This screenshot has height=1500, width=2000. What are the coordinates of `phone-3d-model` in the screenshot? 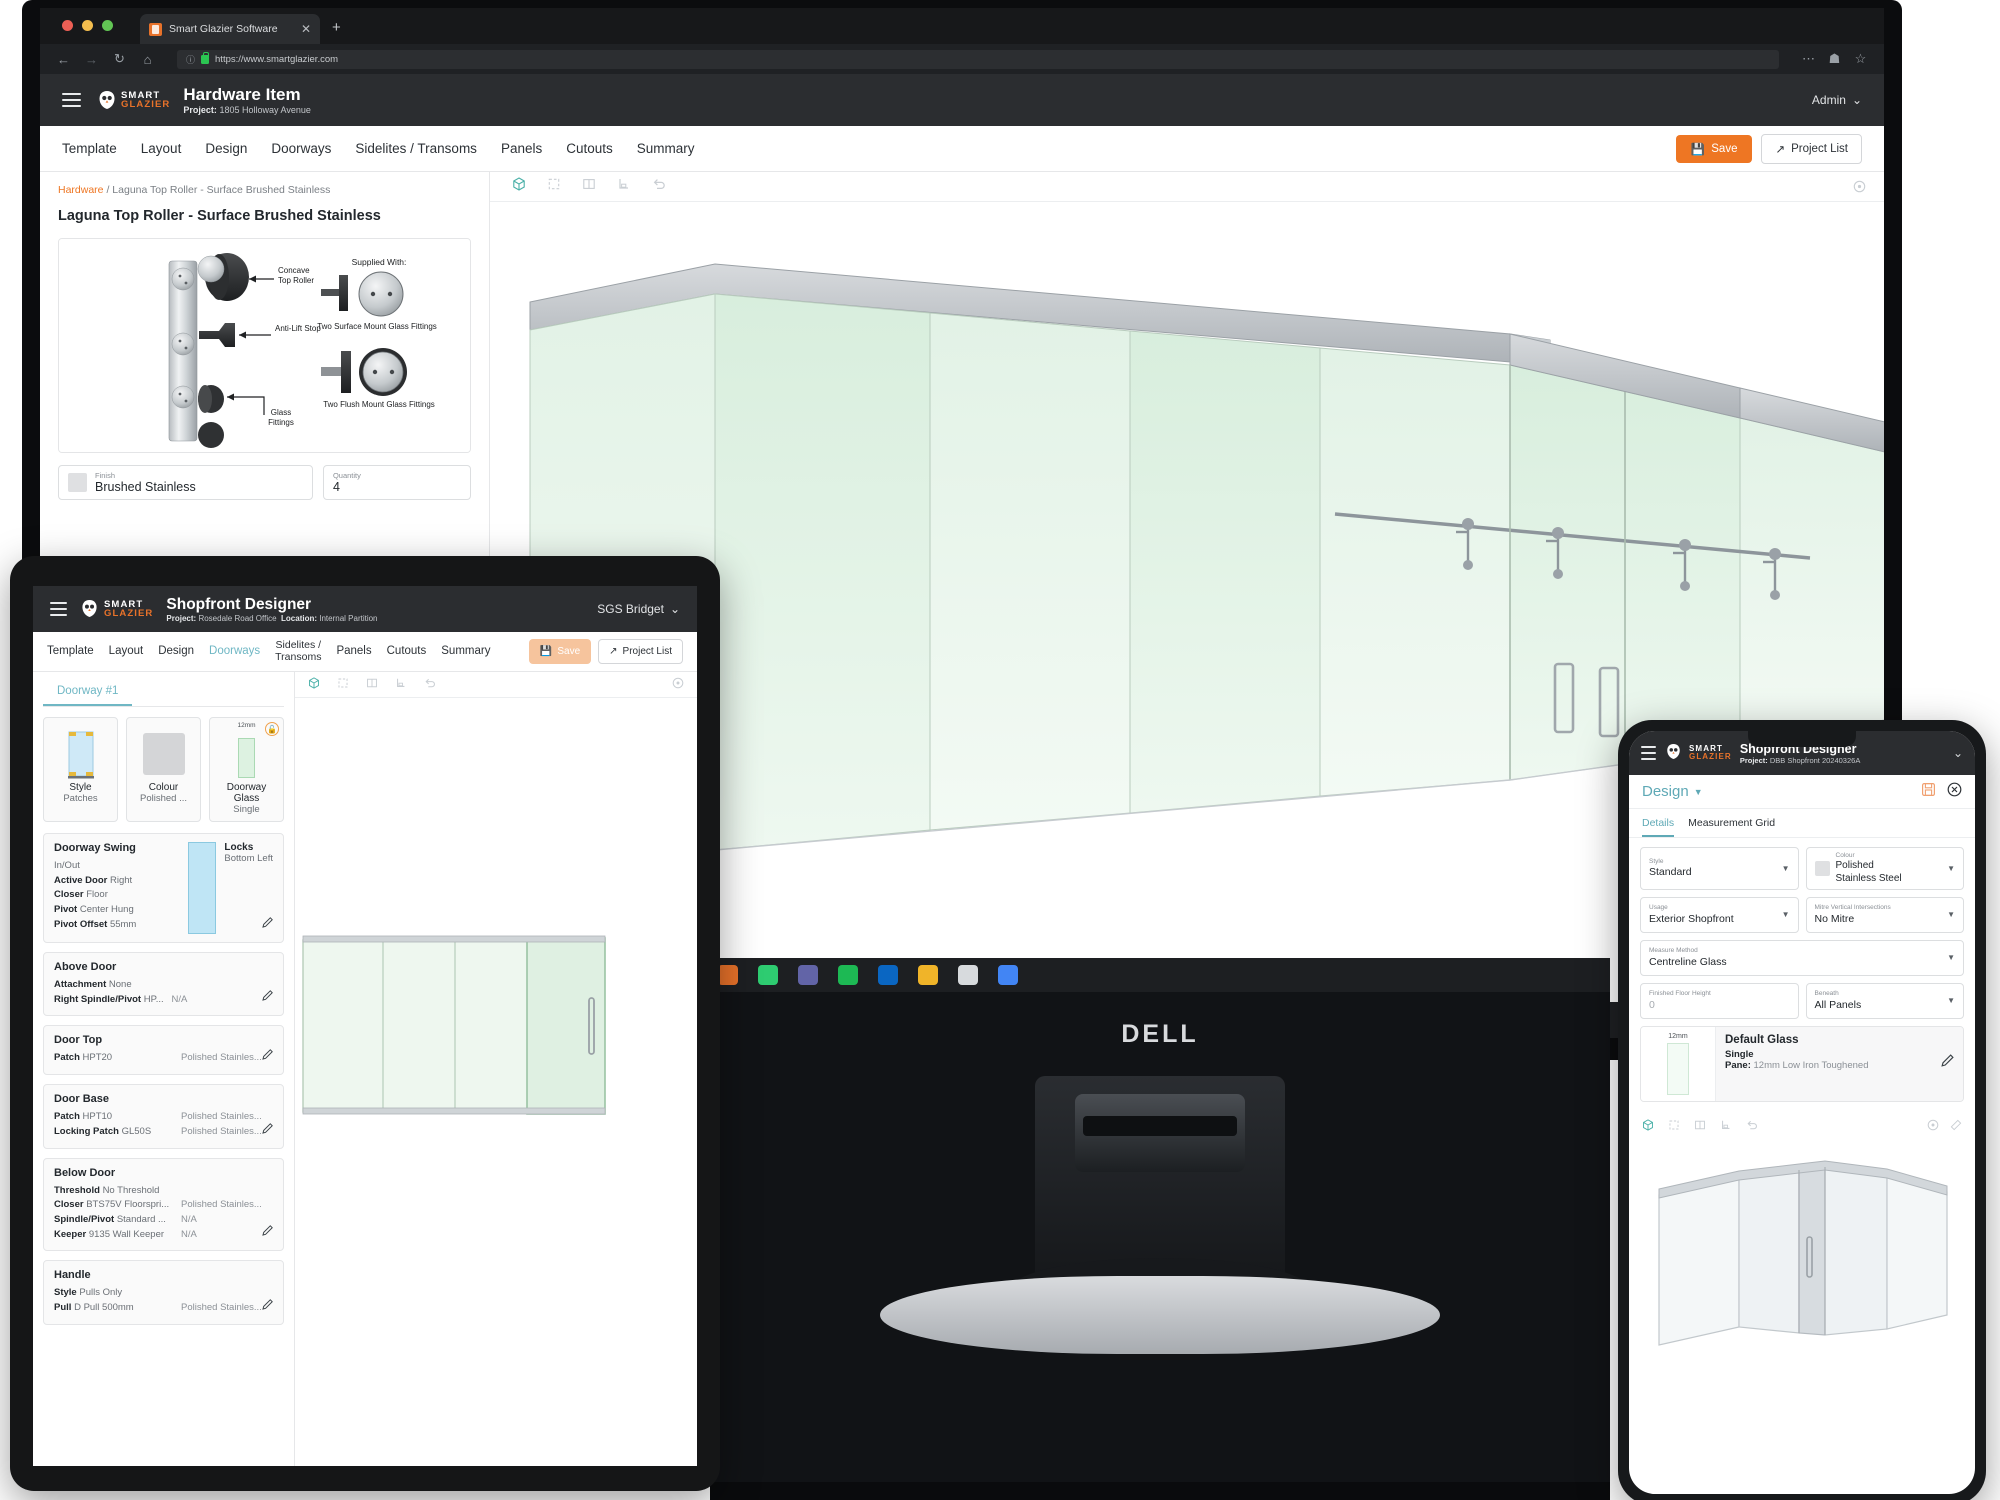 It's located at (1802, 1254).